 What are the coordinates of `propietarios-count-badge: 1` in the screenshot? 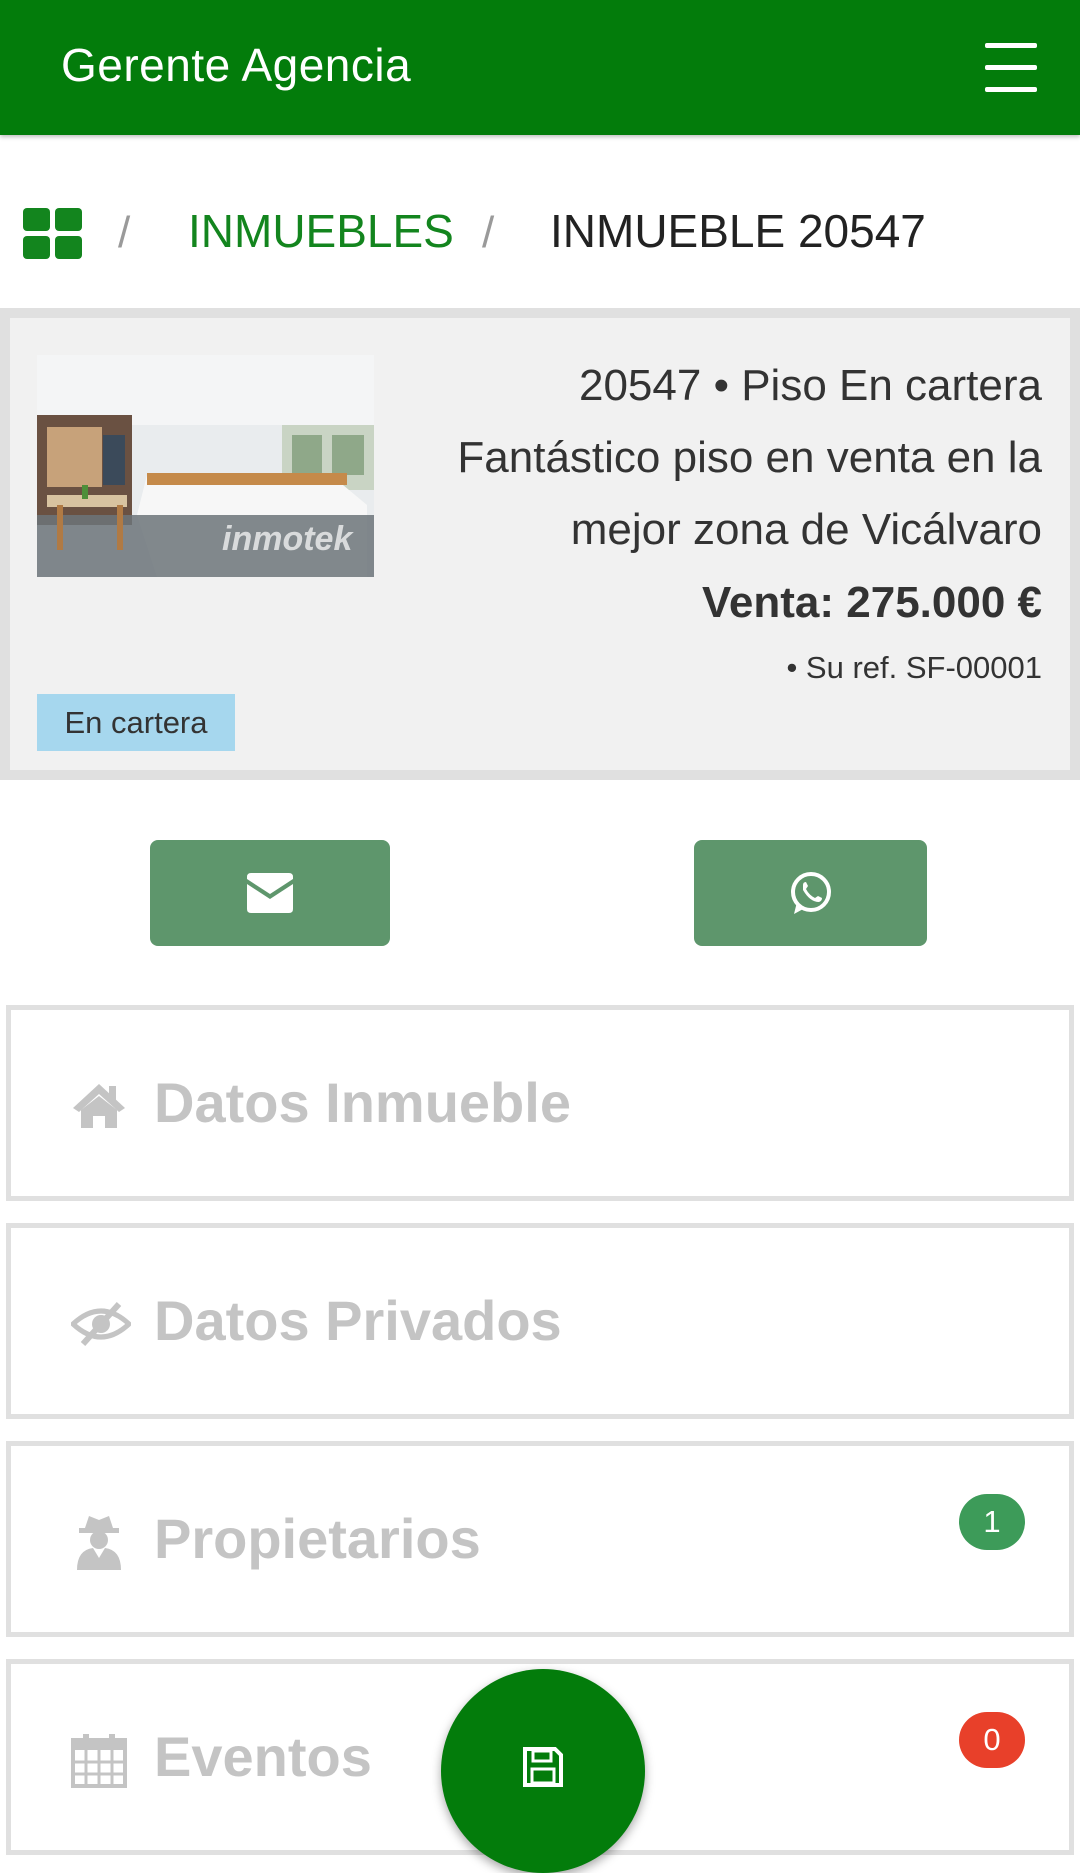 It's located at (992, 1522).